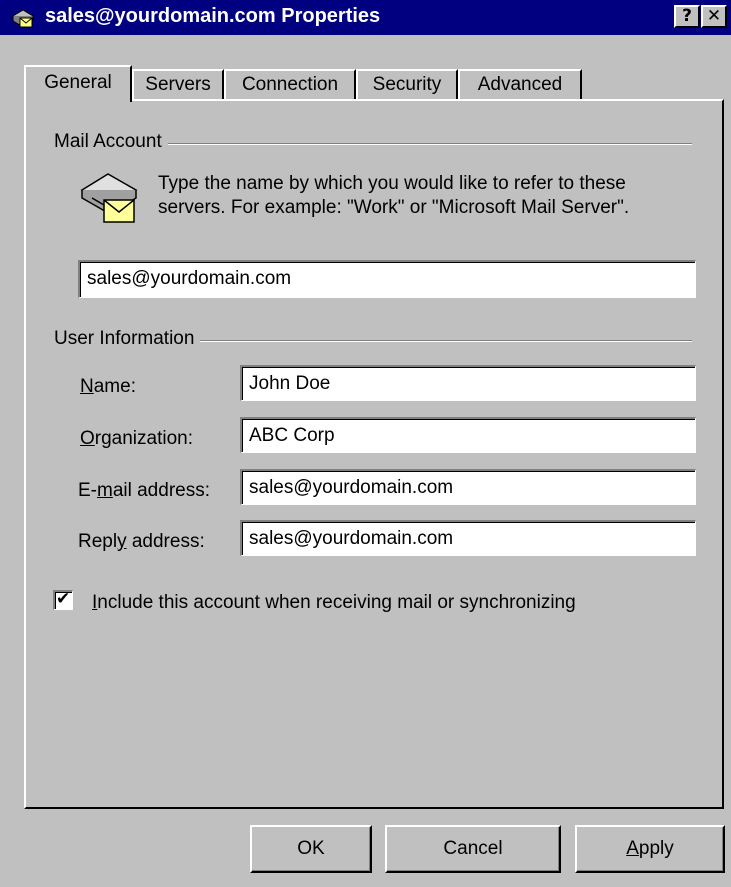 The height and width of the screenshot is (887, 731). Describe the element at coordinates (468, 487) in the screenshot. I see `email-address-input: sales@yourdomain.com` at that location.